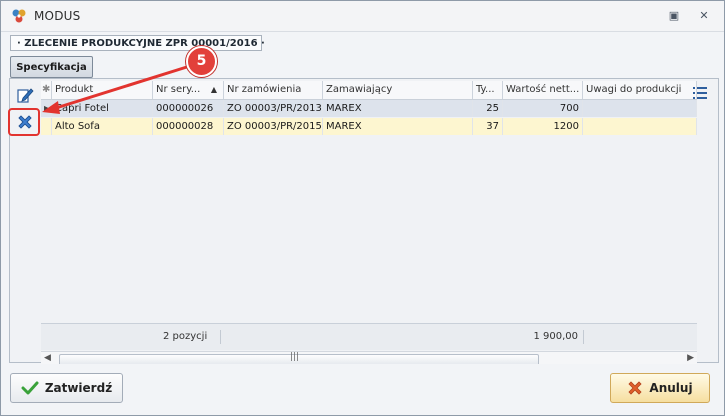  What do you see at coordinates (700, 93) in the screenshot?
I see `column-chooser-icon` at bounding box center [700, 93].